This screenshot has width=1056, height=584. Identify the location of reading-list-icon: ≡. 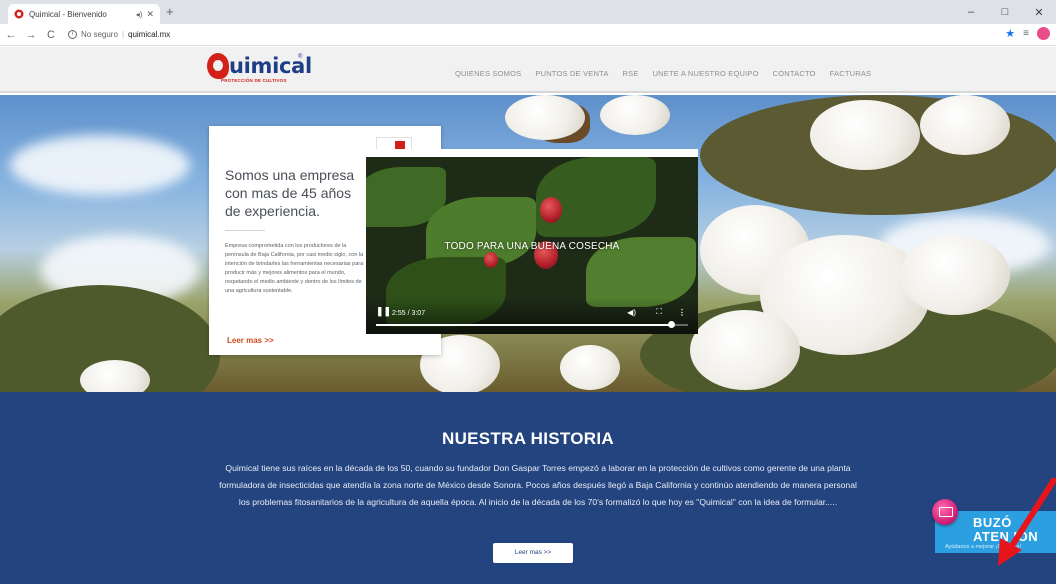
(1026, 33).